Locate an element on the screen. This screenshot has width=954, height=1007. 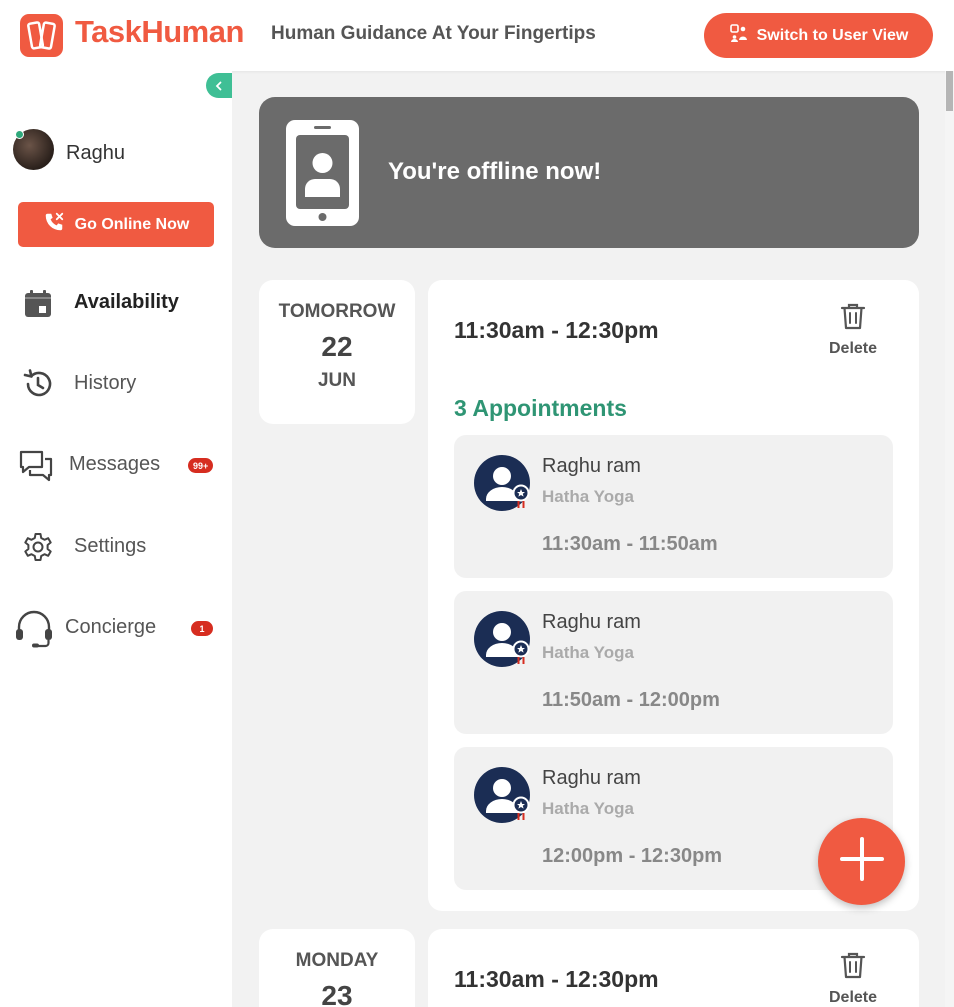
switch-view-icon is located at coordinates (739, 35).